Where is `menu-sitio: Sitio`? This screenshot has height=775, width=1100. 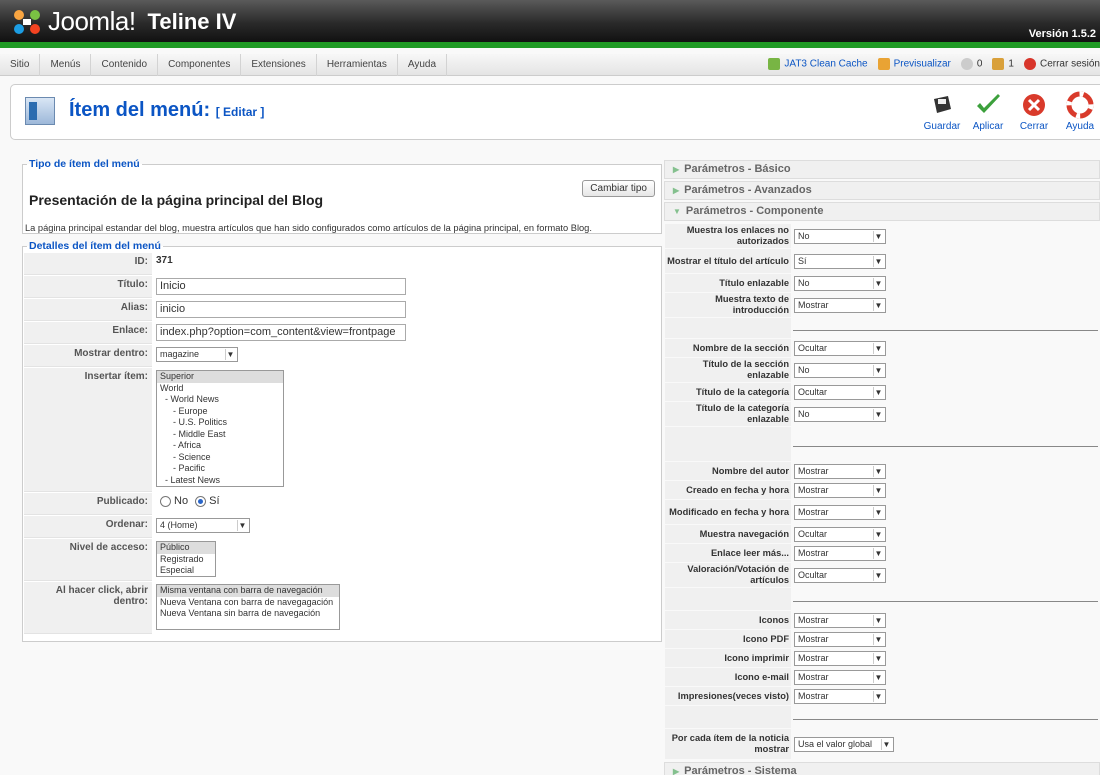 menu-sitio: Sitio is located at coordinates (20, 65).